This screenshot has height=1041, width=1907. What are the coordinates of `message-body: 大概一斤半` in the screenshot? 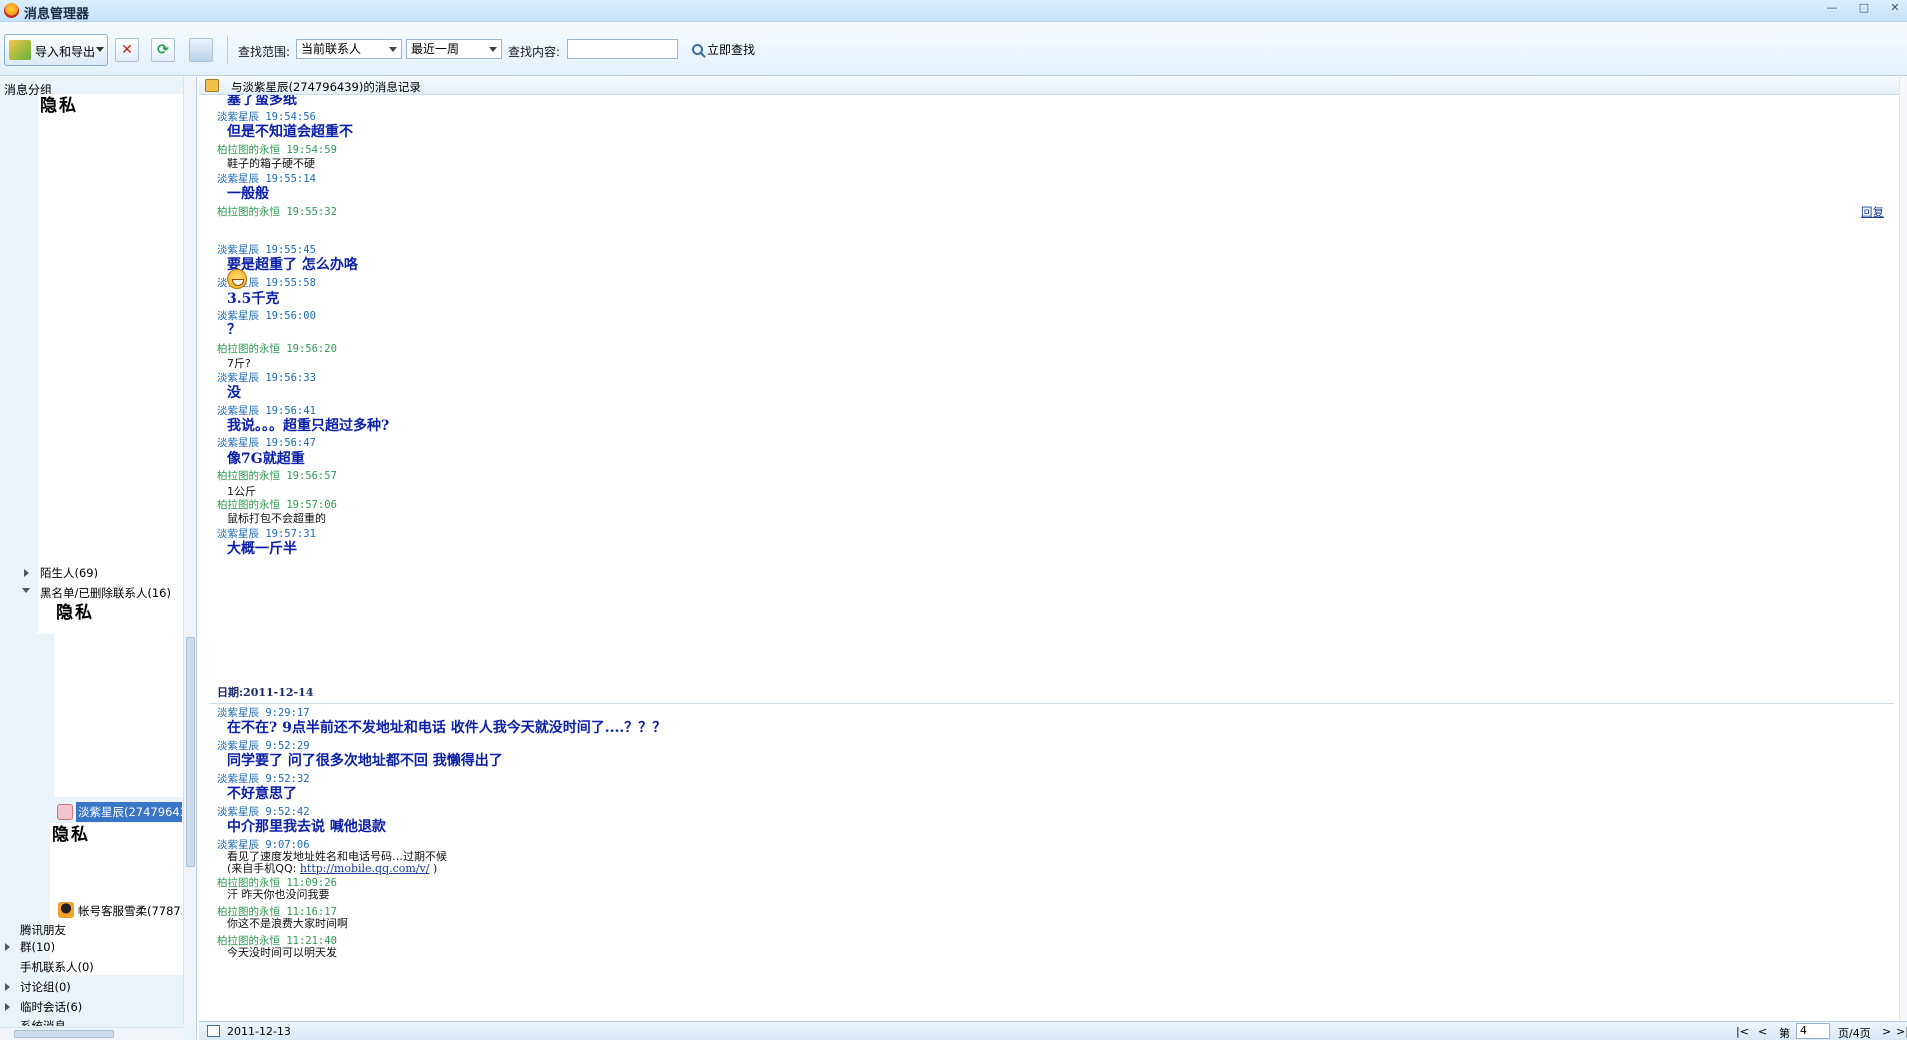 It's located at (262, 549).